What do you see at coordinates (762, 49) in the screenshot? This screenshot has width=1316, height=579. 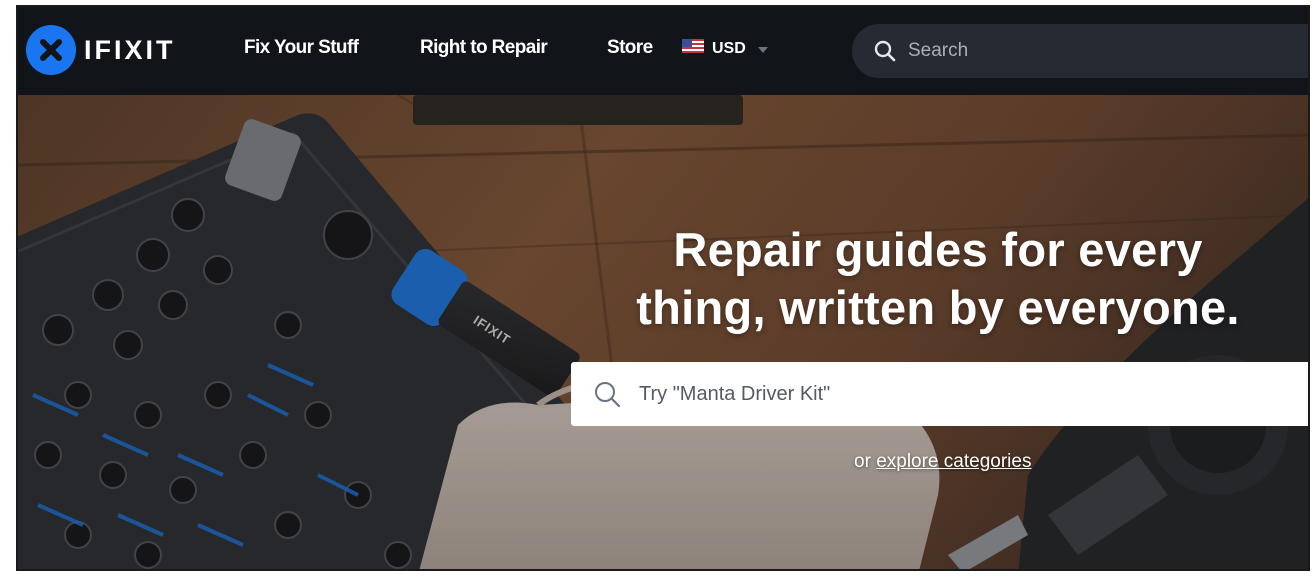 I see `chevron-down-icon` at bounding box center [762, 49].